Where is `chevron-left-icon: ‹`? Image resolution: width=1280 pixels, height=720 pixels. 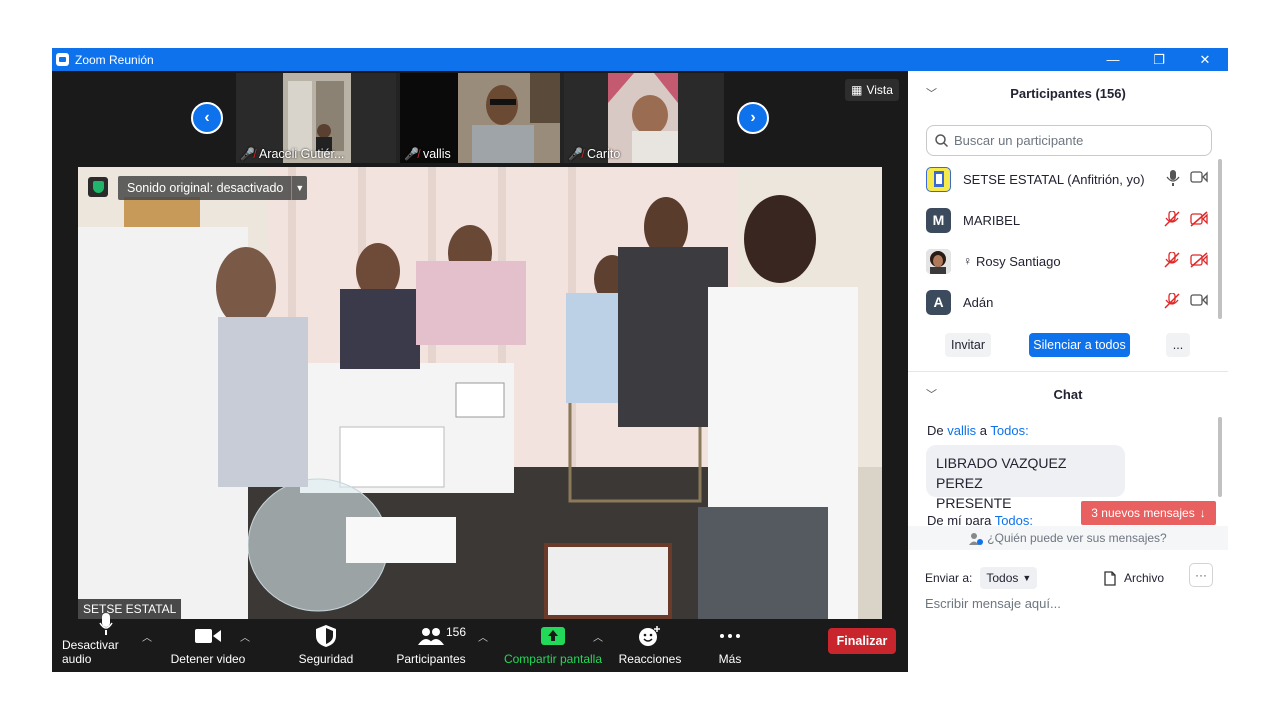 chevron-left-icon: ‹ is located at coordinates (207, 117).